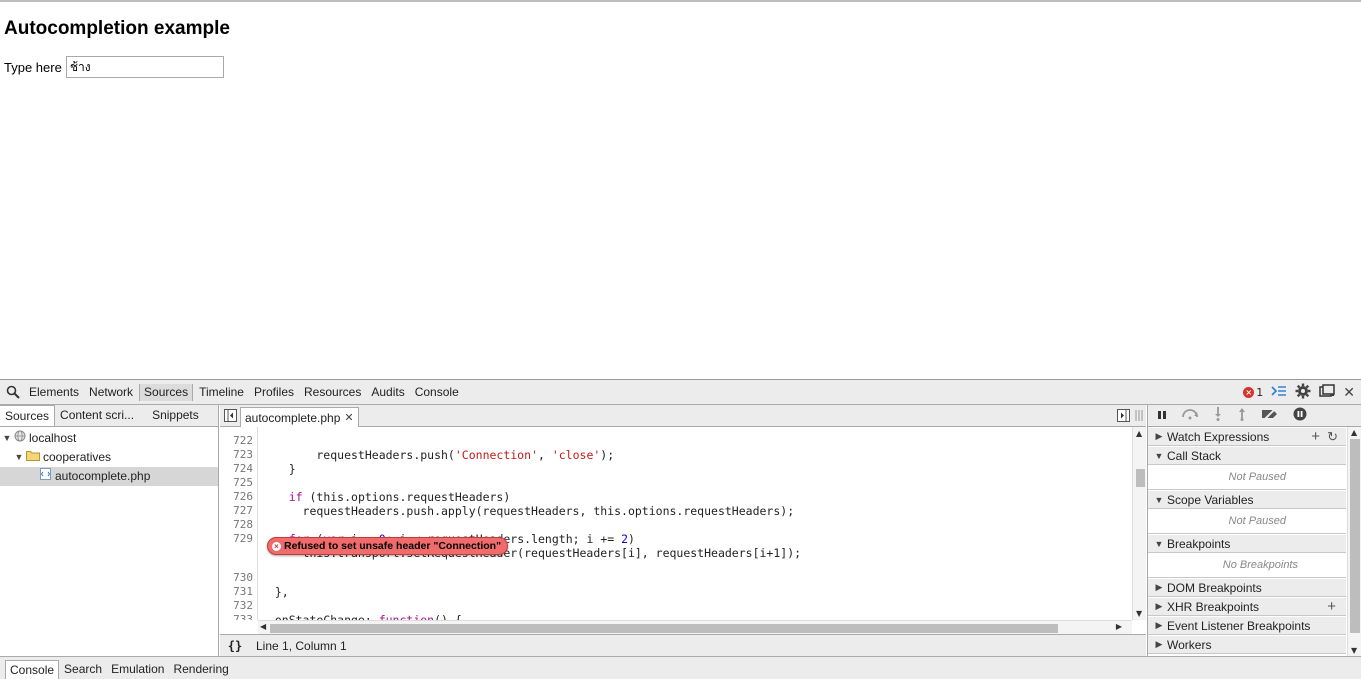 The height and width of the screenshot is (679, 1361). Describe the element at coordinates (348, 418) in the screenshot. I see `close-tab-icon: ✕` at that location.